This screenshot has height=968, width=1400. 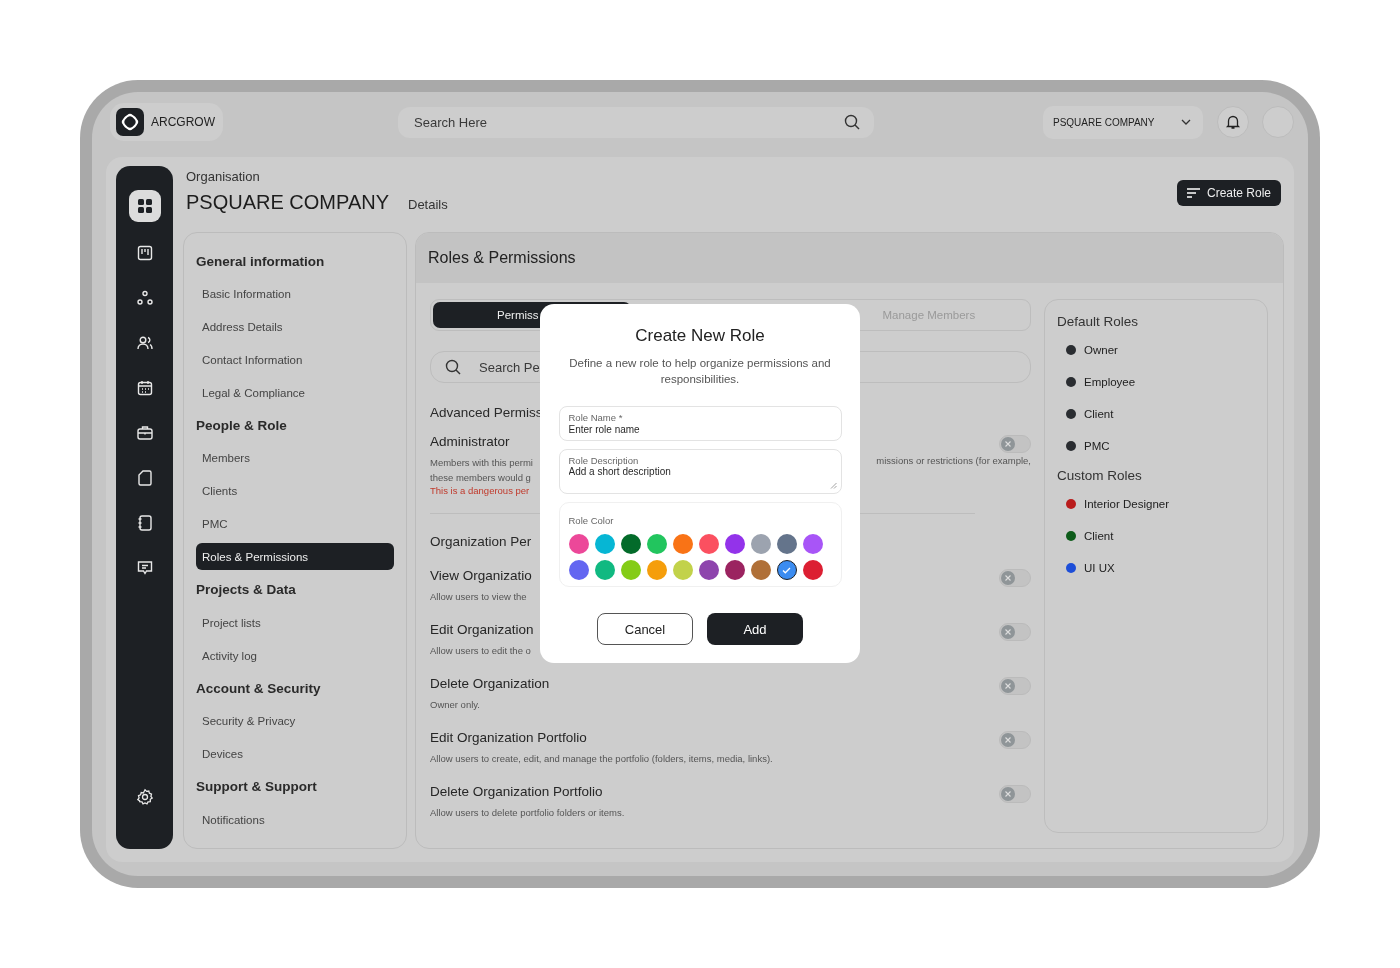 I want to click on permission-description: Allow users to create, edit, and manage the portfolio (folders, items, media, links)., so click(x=601, y=758).